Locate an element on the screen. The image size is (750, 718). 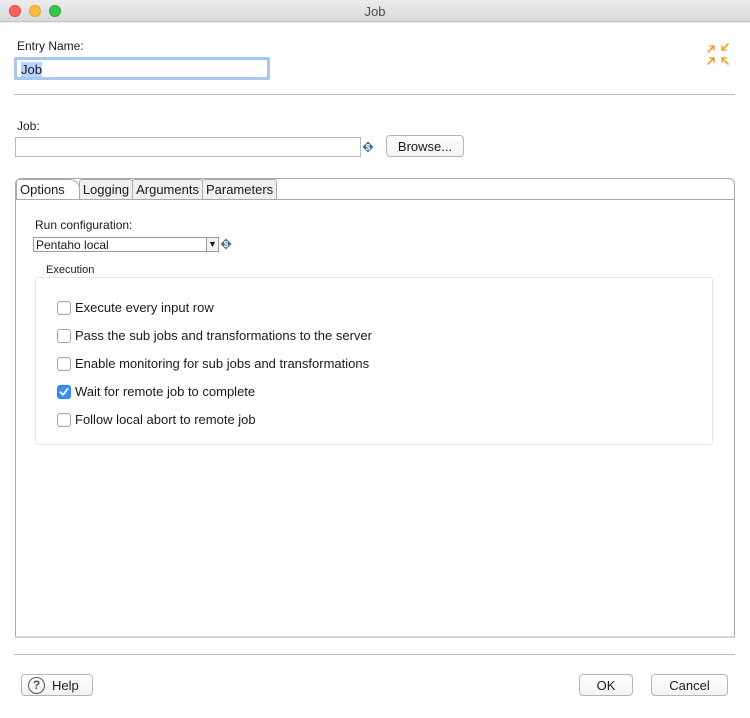
run-configuration-label: Run configuration: is located at coordinates (84, 225).